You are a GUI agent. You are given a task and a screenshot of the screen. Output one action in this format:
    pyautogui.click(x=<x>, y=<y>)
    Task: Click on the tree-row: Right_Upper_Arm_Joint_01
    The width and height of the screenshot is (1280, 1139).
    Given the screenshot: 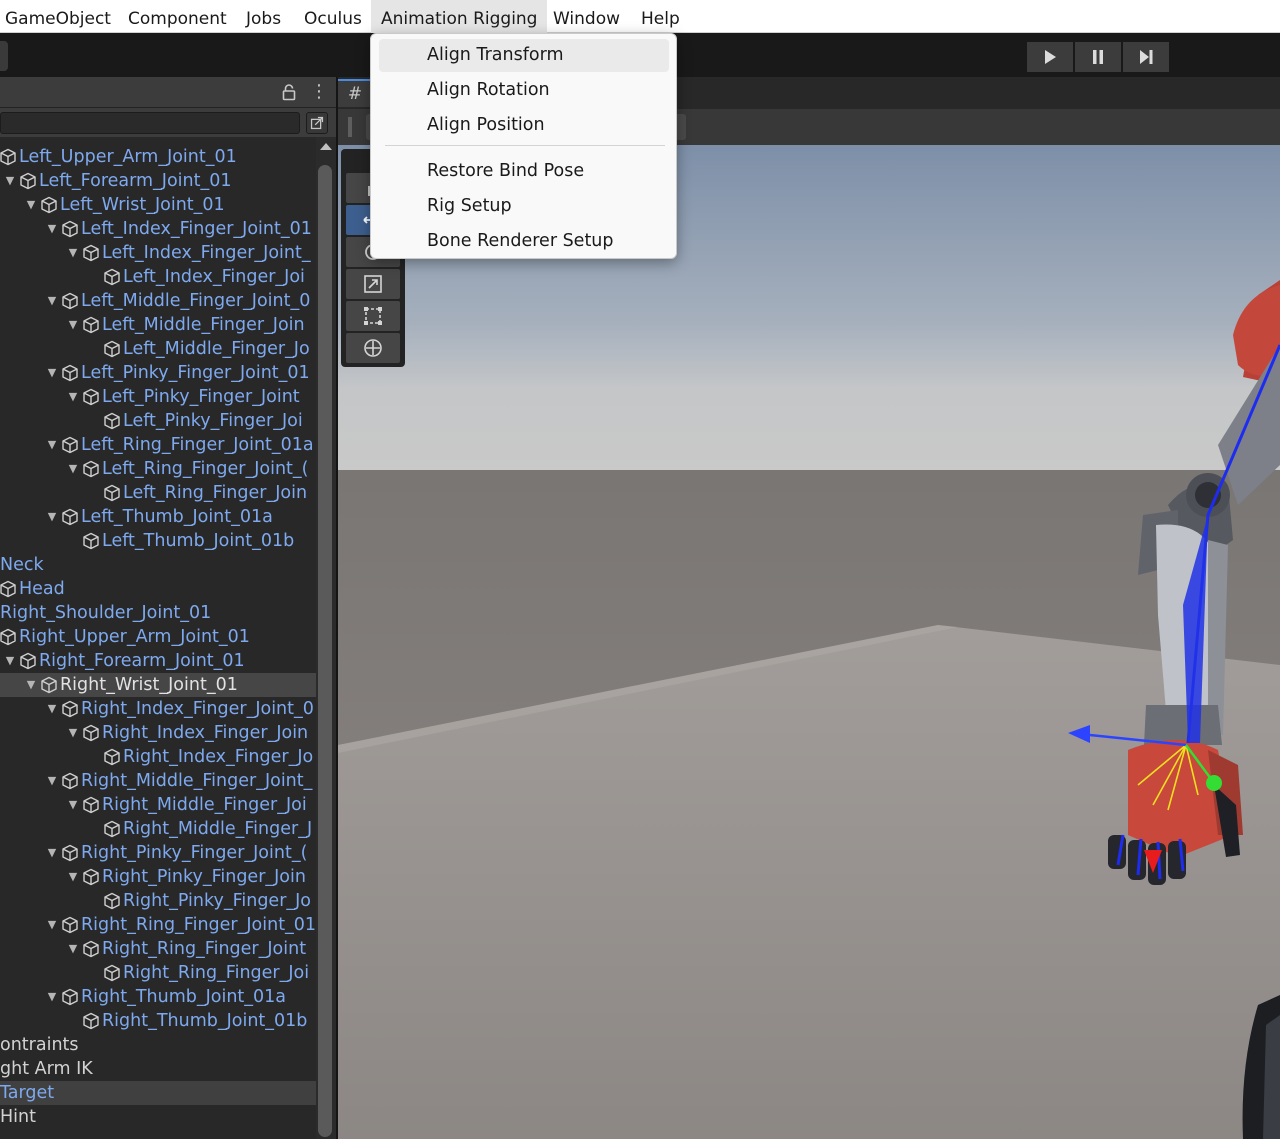 What is the action you would take?
    pyautogui.click(x=158, y=637)
    